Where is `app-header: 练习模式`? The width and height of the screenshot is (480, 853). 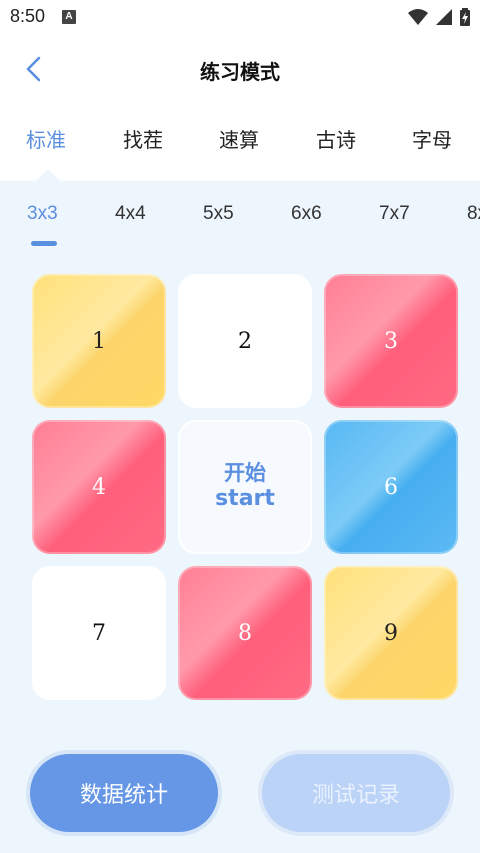
app-header: 练习模式 is located at coordinates (240, 70).